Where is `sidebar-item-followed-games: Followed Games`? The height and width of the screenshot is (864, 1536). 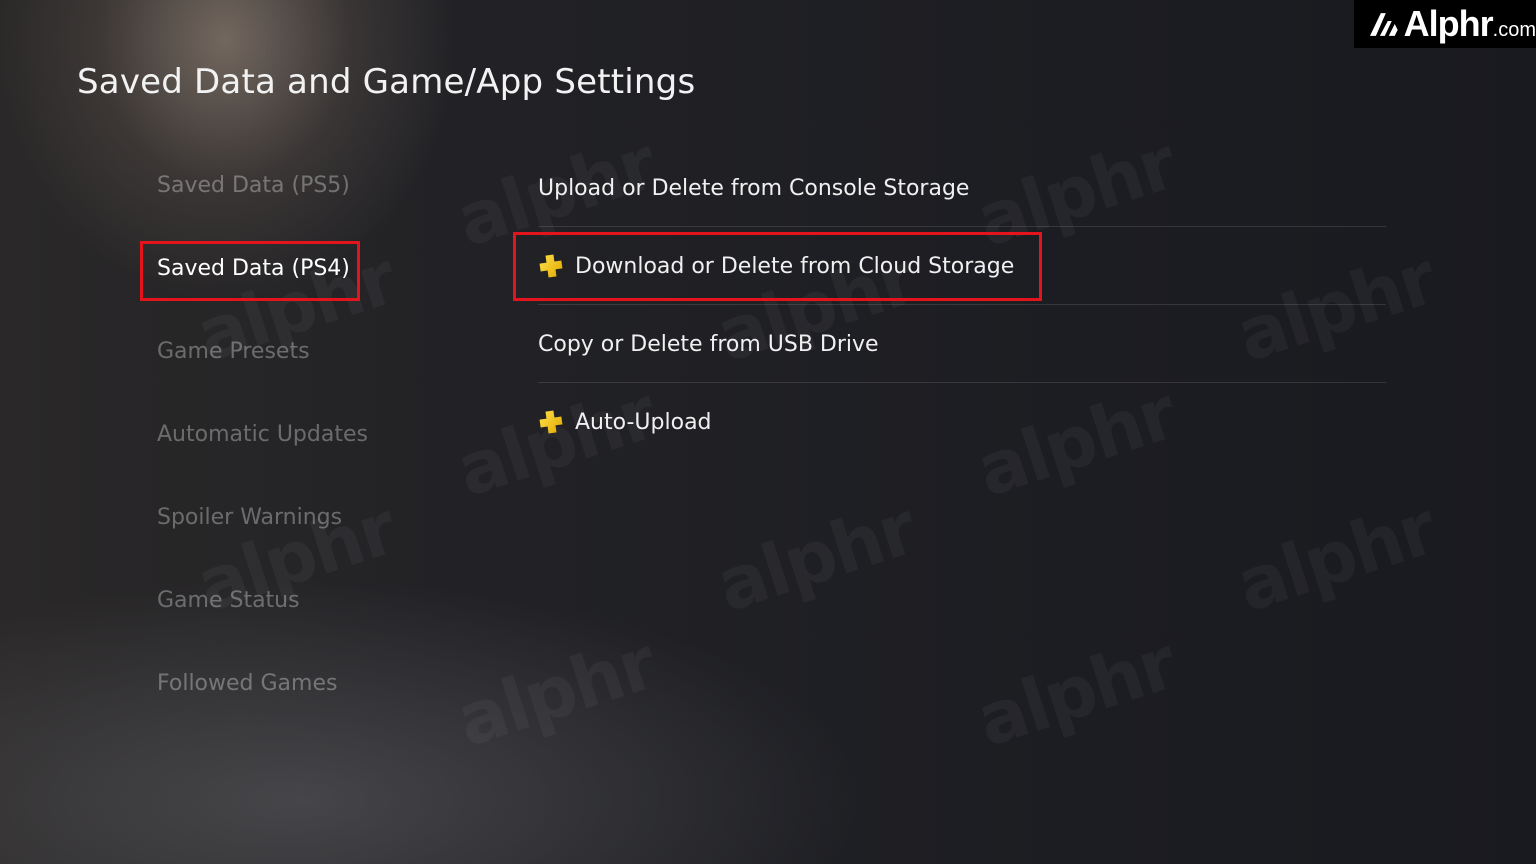
sidebar-item-followed-games: Followed Games is located at coordinates (247, 683).